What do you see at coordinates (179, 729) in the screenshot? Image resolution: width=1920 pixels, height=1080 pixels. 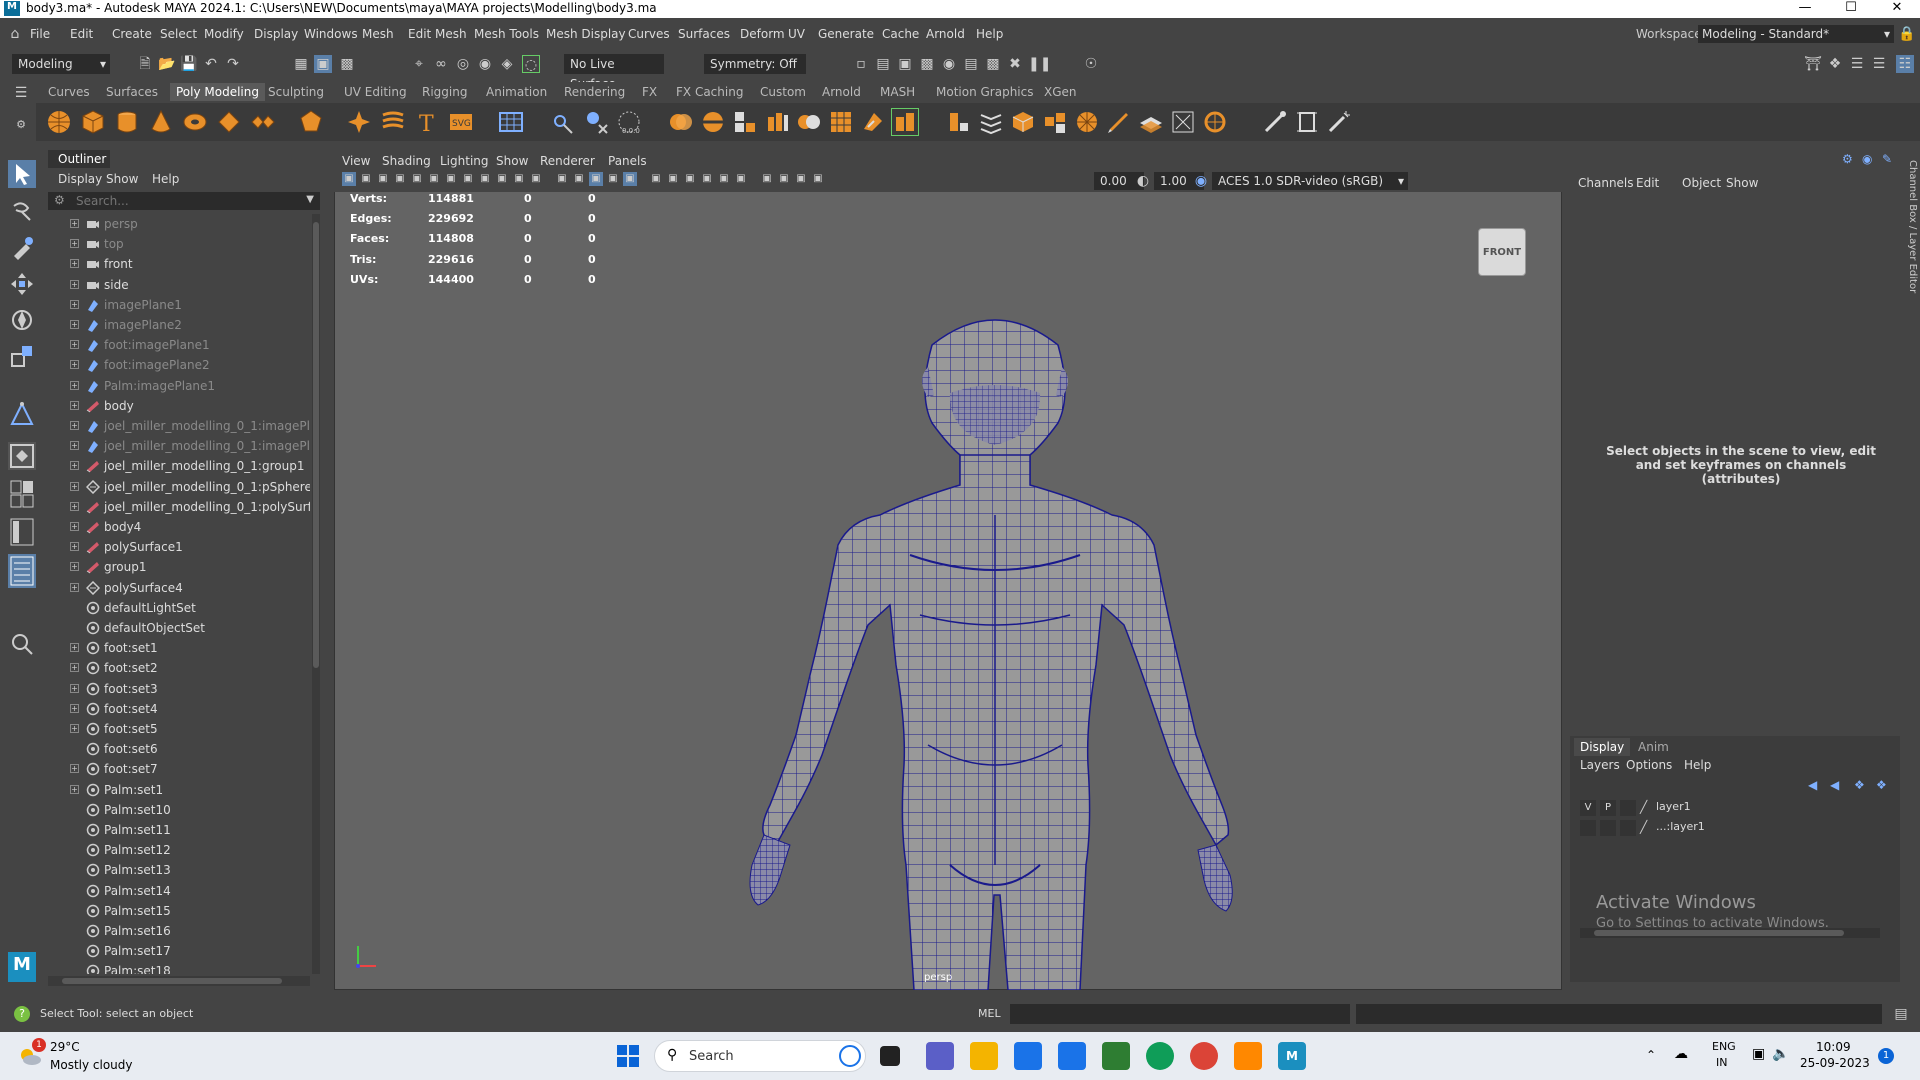 I see `outliner-item-foot-set5: + foot:set5` at bounding box center [179, 729].